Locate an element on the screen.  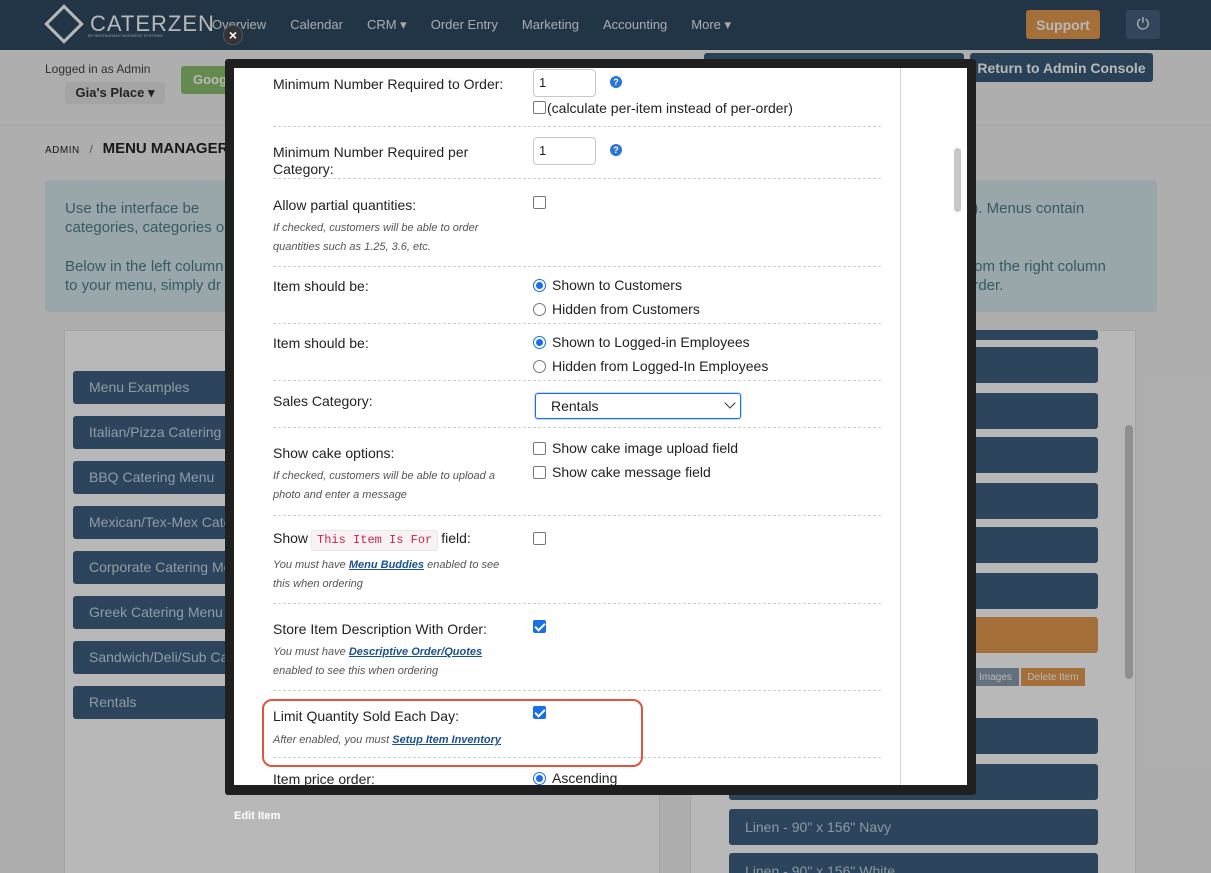
item-for-checkbox is located at coordinates (539, 538).